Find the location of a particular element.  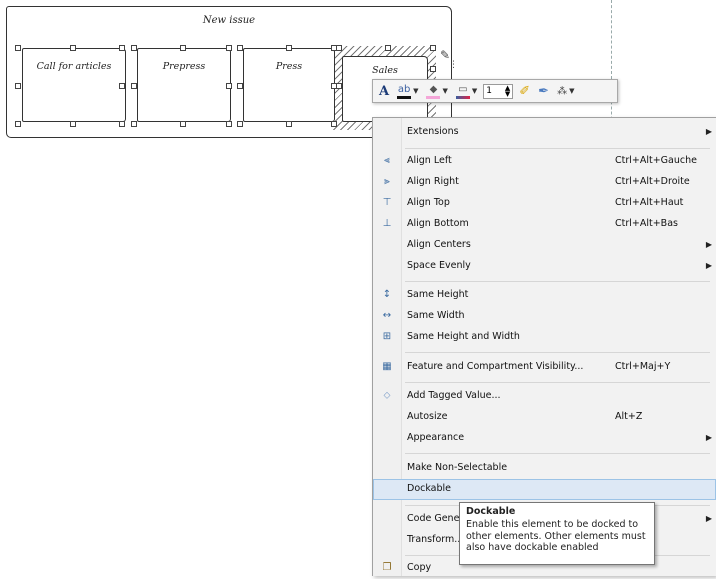

menu-item-shortcut: Ctrl+Alt+Haut is located at coordinates (649, 202).